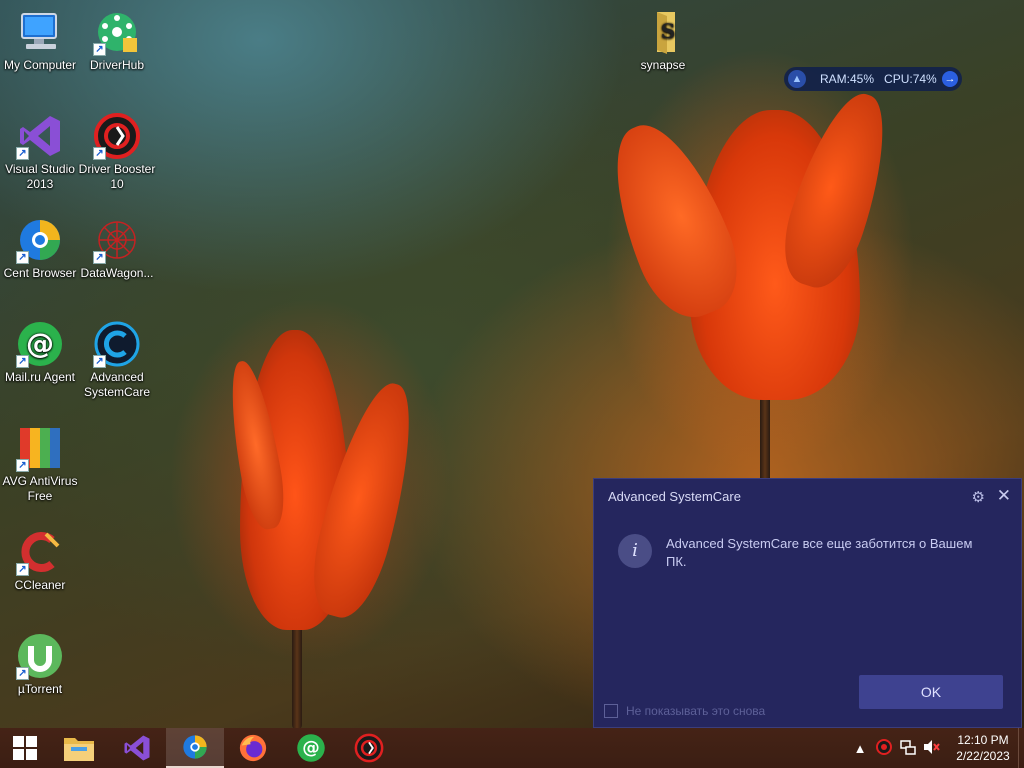 This screenshot has width=1024, height=768. Describe the element at coordinates (40, 65) in the screenshot. I see `desktop-icon-label: My Computer` at that location.